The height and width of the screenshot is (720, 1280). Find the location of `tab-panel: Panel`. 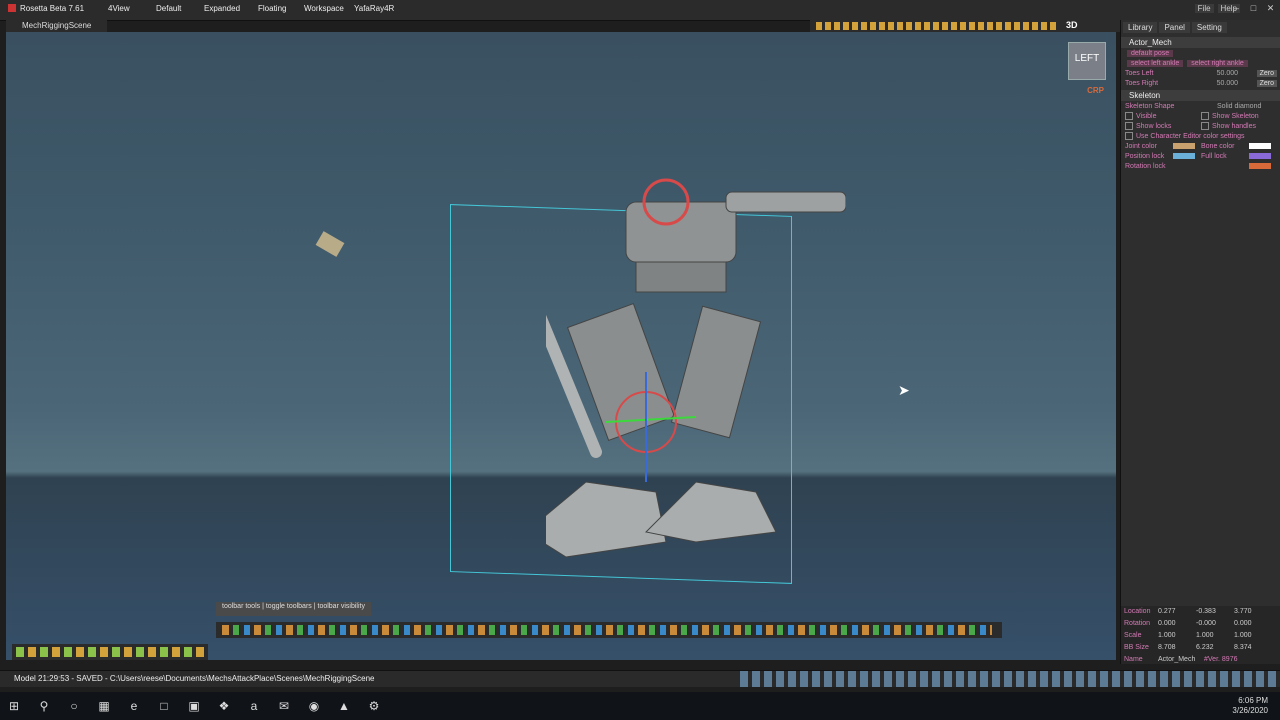

tab-panel: Panel is located at coordinates (1174, 27).